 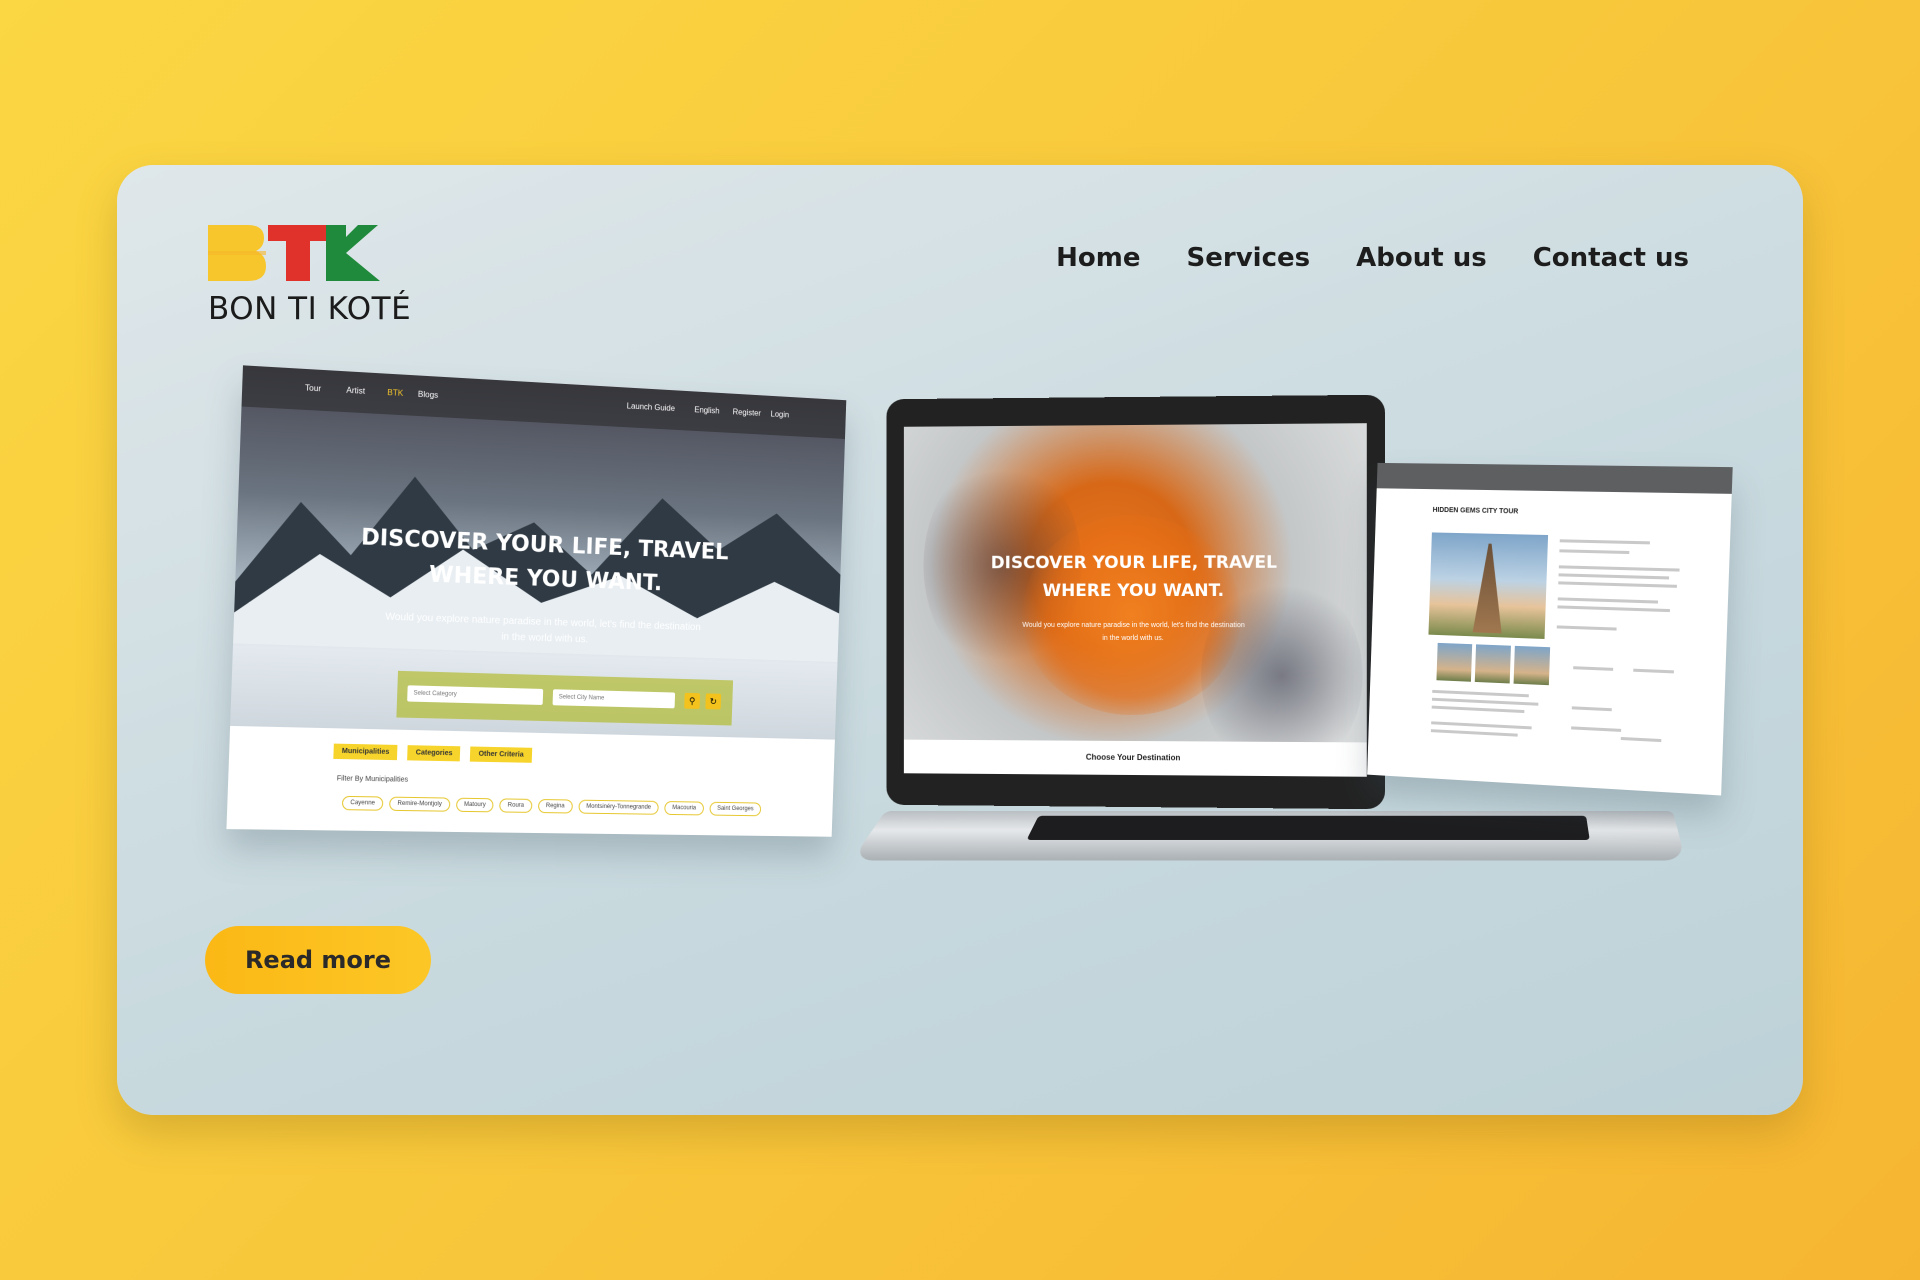 I want to click on chip: Montsinéry-Tonnegrande, so click(x=618, y=807).